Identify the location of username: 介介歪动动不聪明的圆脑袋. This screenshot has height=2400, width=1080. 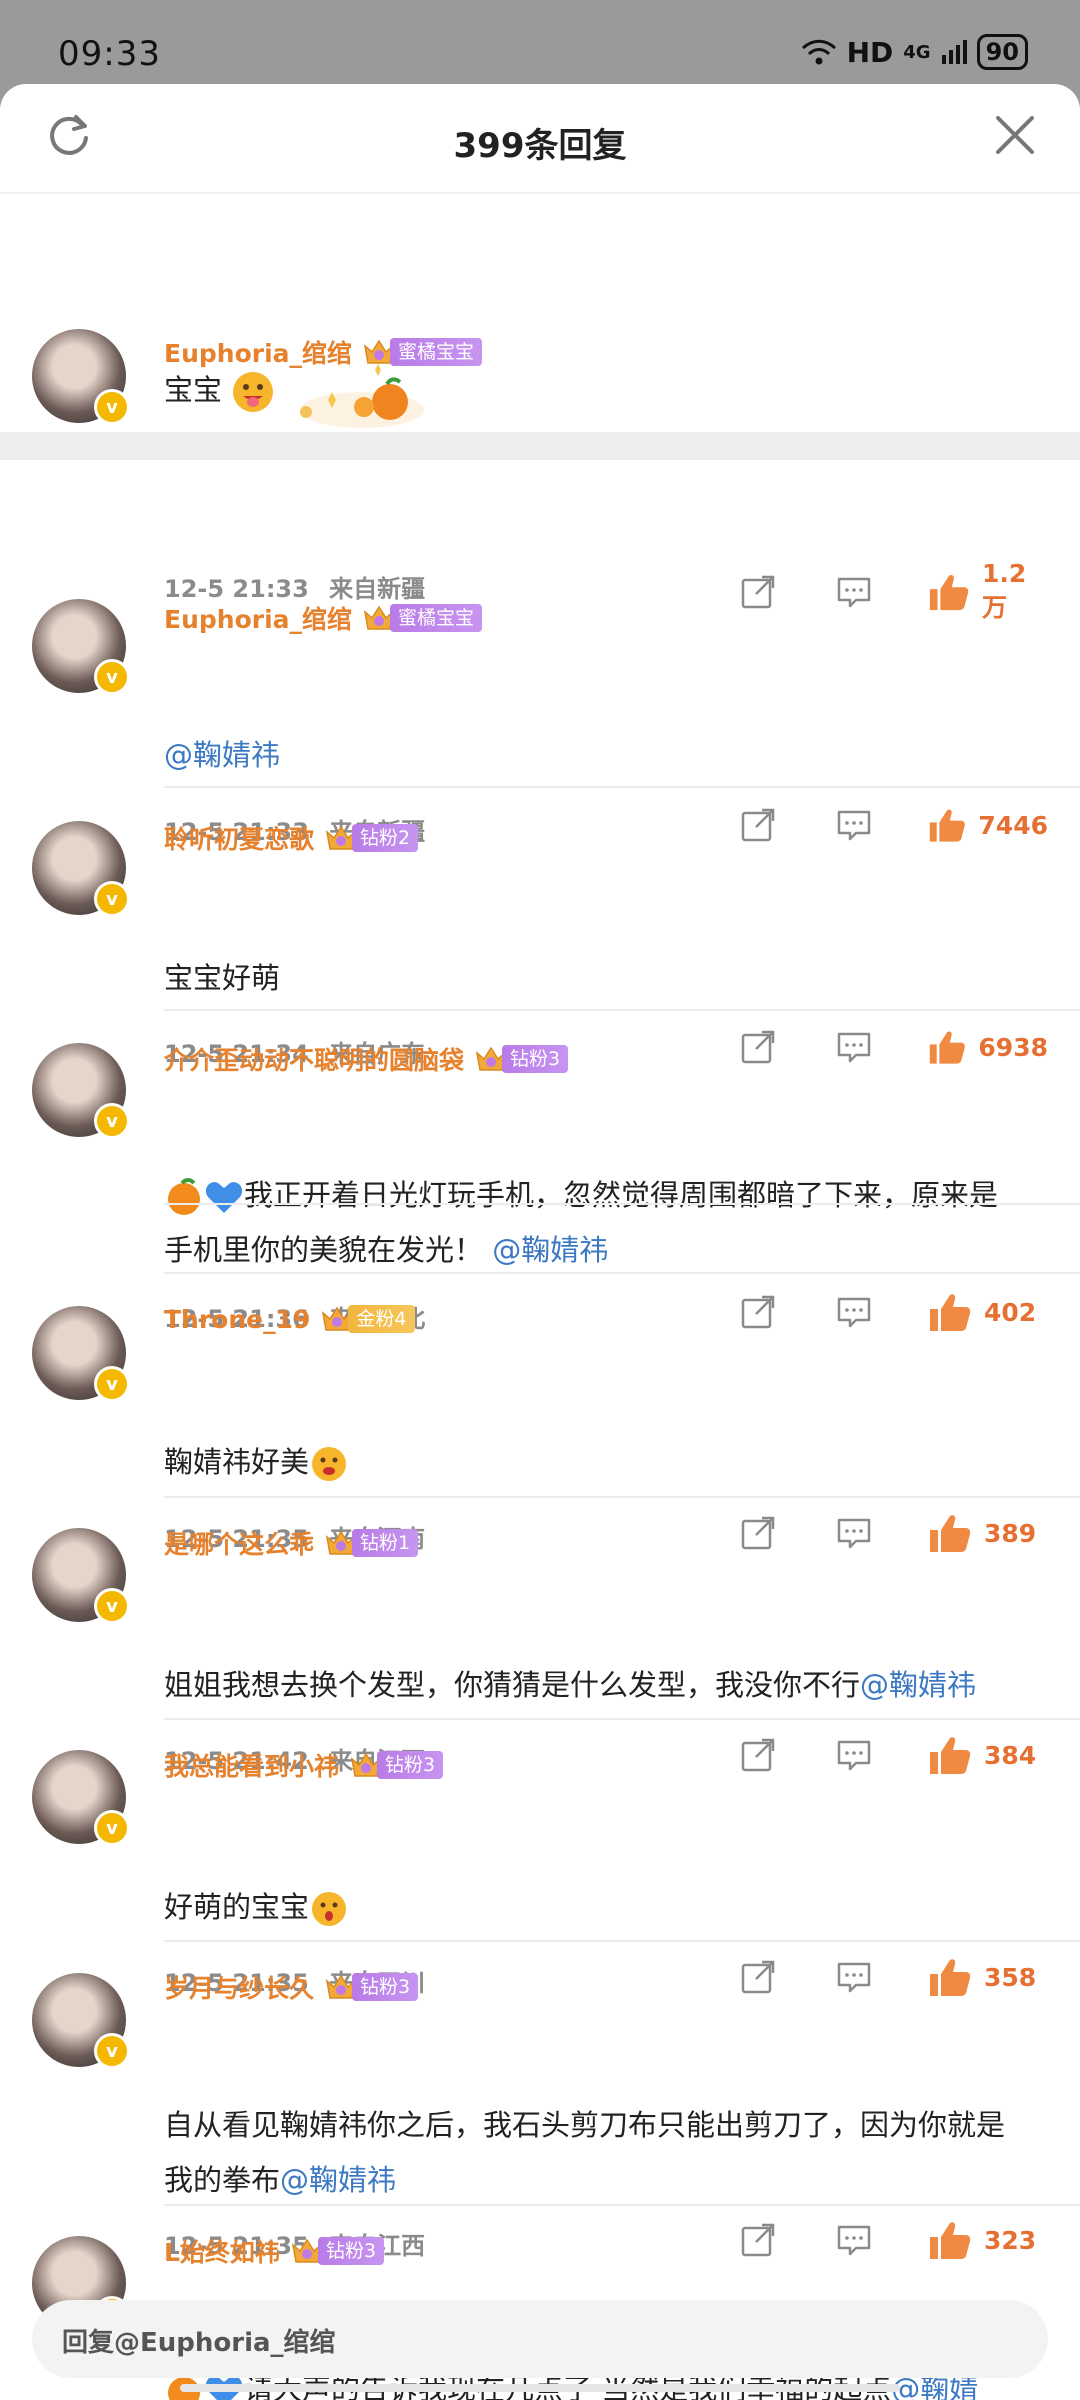
(314, 1059).